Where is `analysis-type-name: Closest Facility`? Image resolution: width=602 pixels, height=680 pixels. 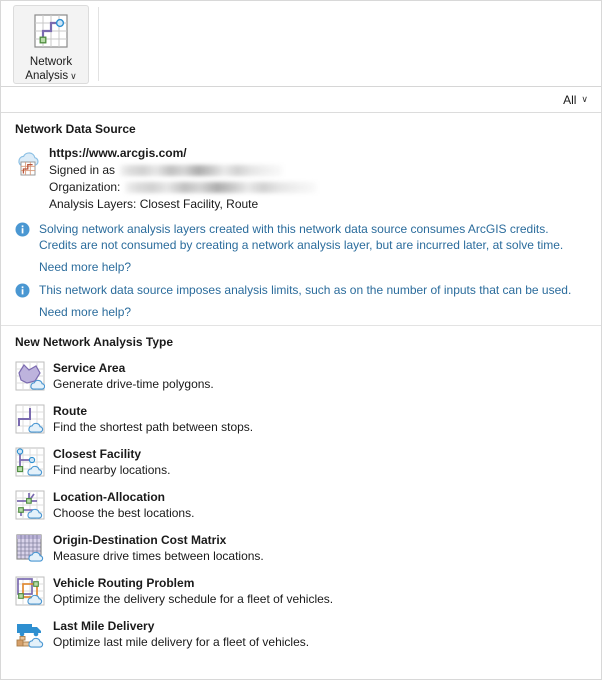
analysis-type-name: Closest Facility is located at coordinates (97, 454).